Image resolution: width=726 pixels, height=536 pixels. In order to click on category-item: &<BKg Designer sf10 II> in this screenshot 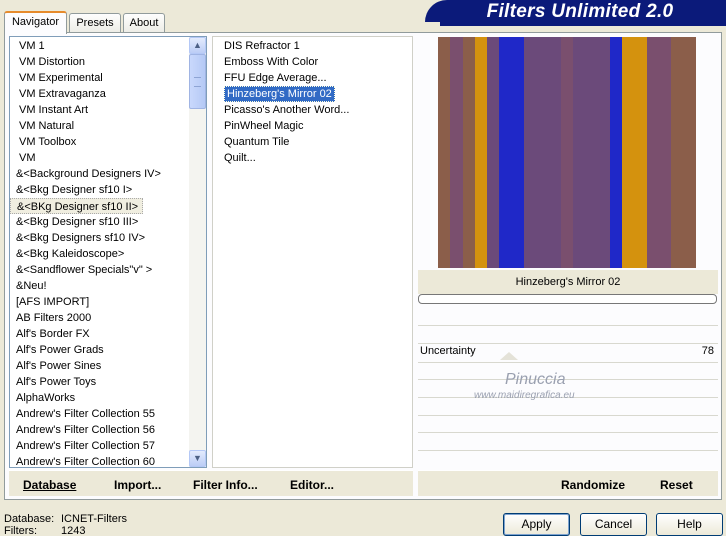, I will do `click(100, 206)`.